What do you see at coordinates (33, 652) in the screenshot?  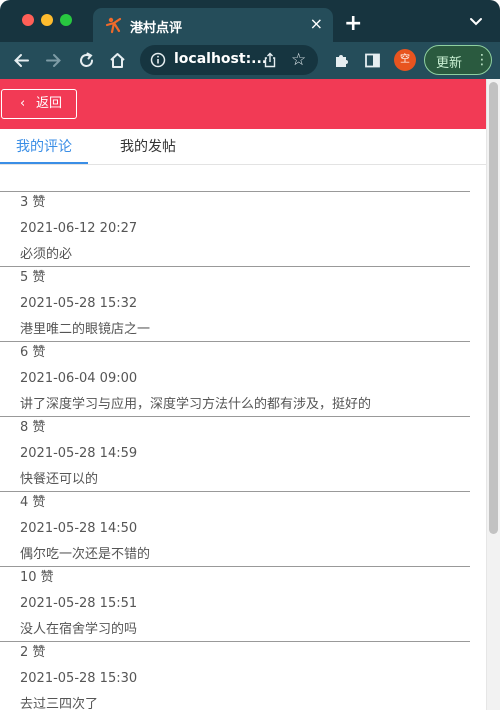 I see `comment-likes: 2 赞` at bounding box center [33, 652].